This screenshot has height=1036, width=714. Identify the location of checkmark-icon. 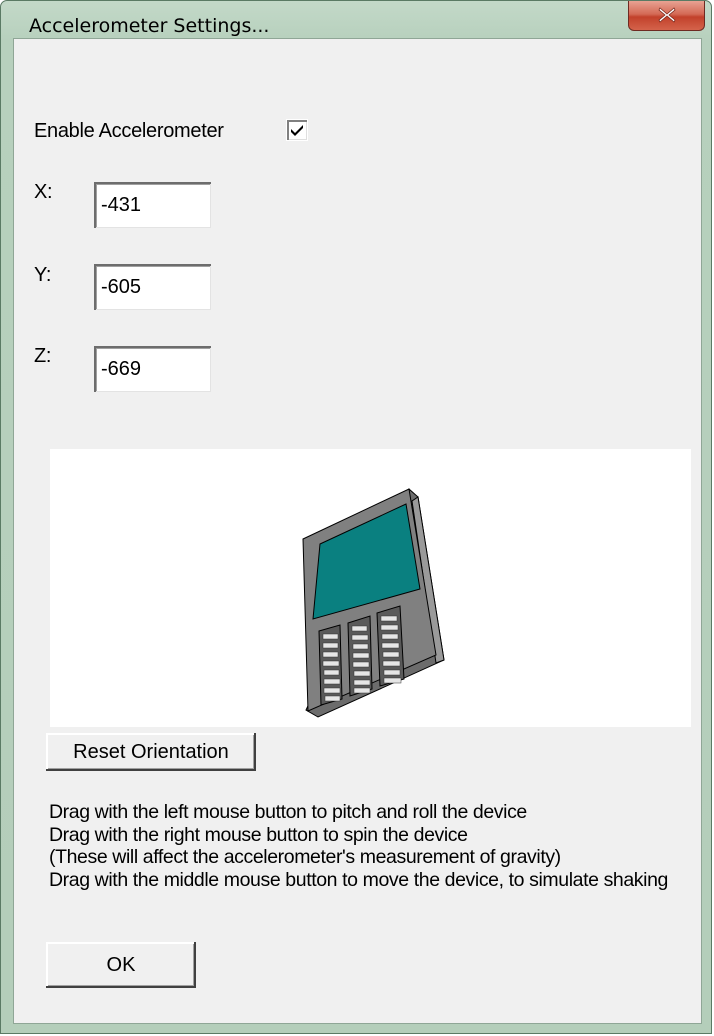
(297, 130).